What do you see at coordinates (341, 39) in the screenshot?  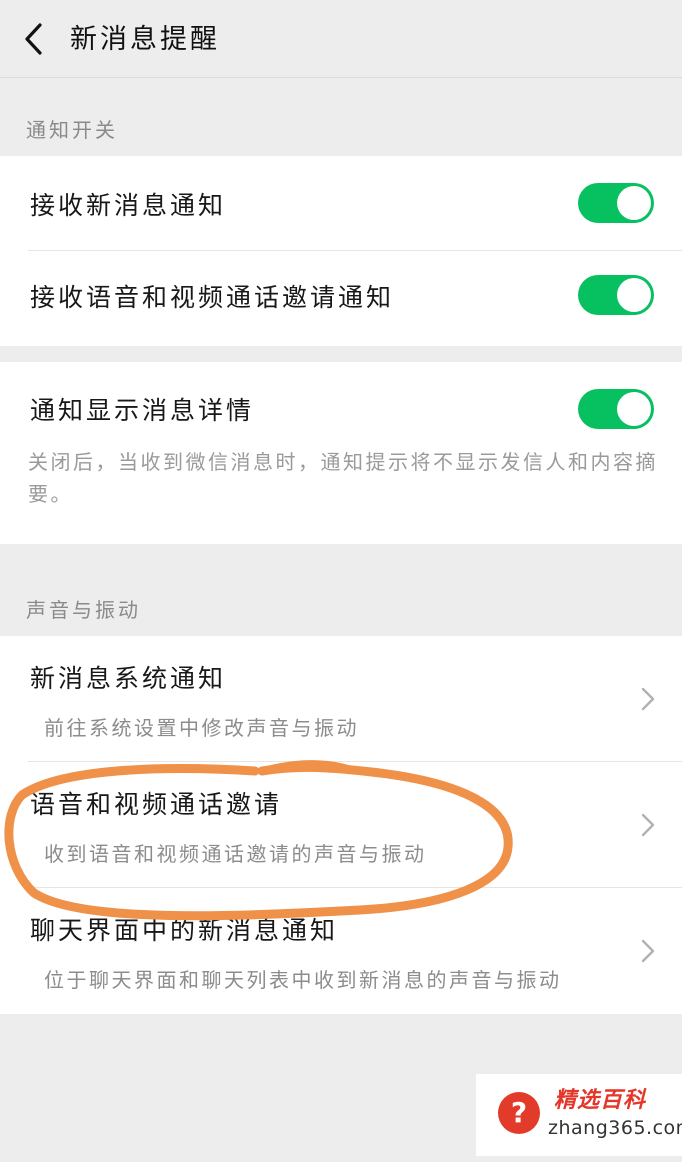 I see `top-bar: 新消息提醒` at bounding box center [341, 39].